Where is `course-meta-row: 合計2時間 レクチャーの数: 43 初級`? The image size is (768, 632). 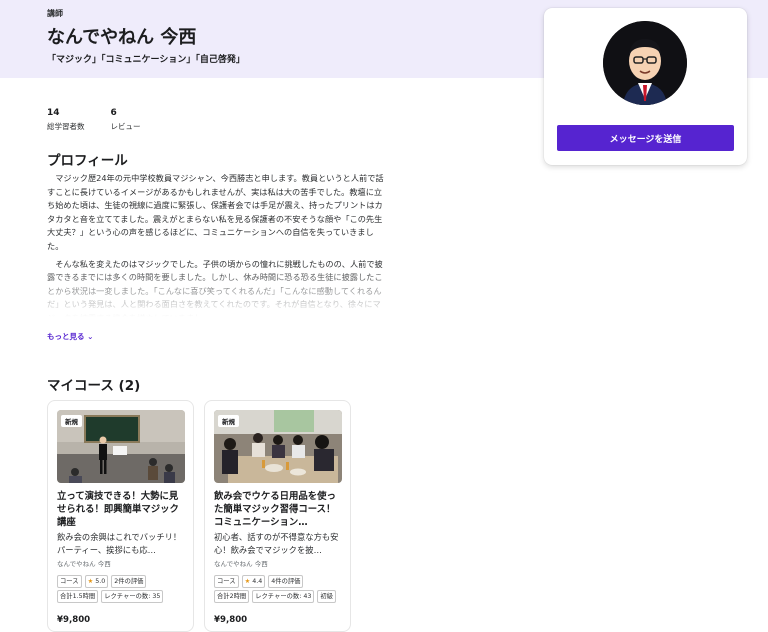 course-meta-row: 合計2時間 レクチャーの数: 43 初級 is located at coordinates (281, 596).